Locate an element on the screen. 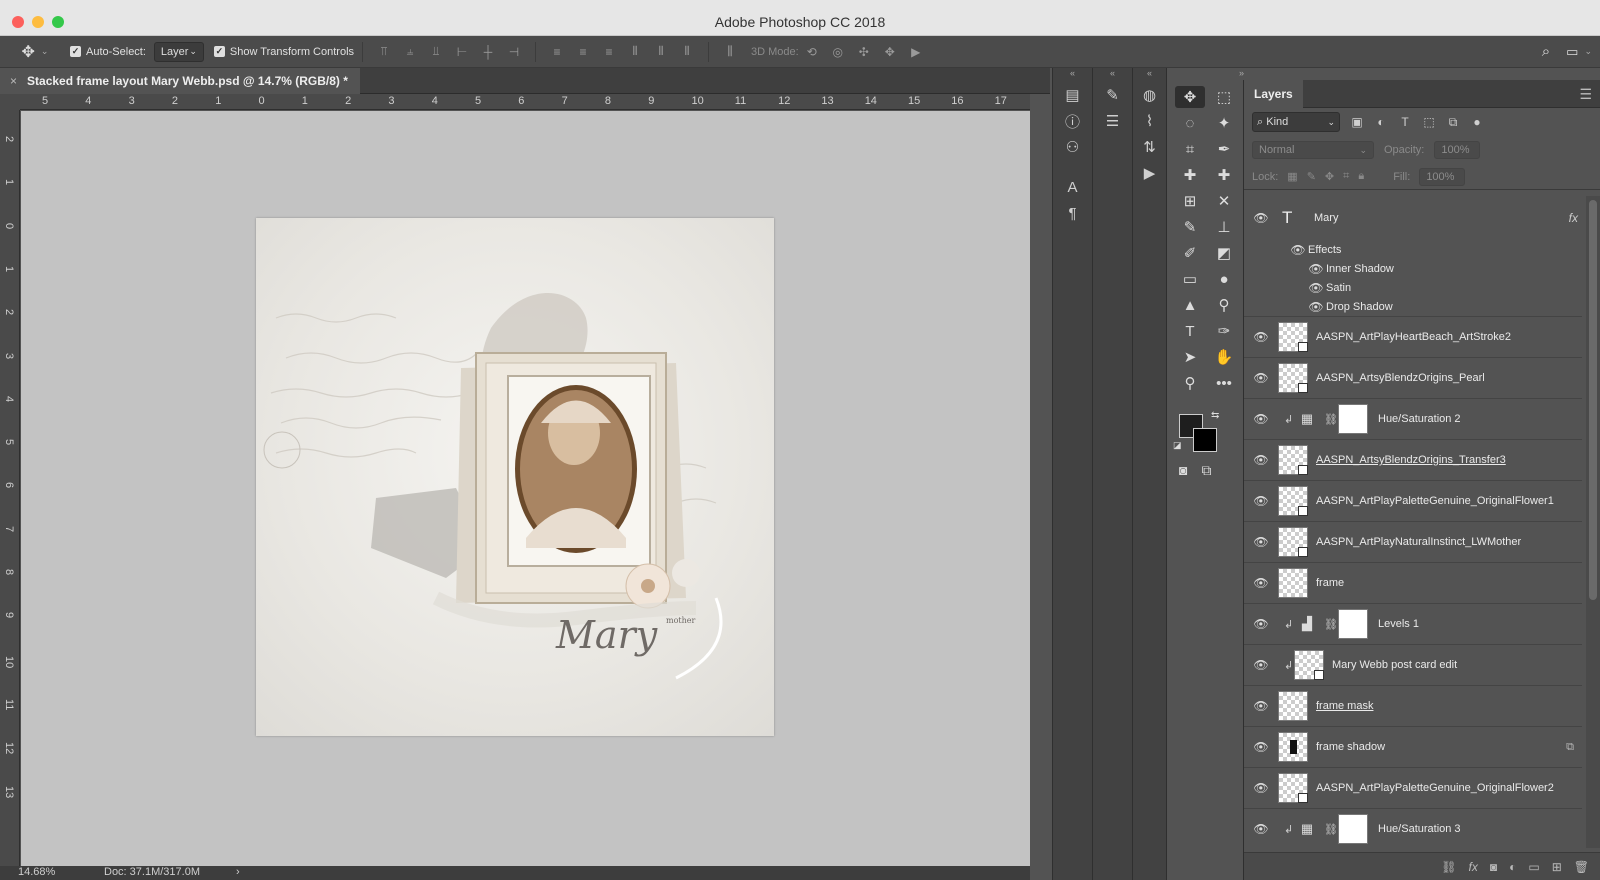 The width and height of the screenshot is (1600, 880). collapse-icon: « is located at coordinates (1072, 74).